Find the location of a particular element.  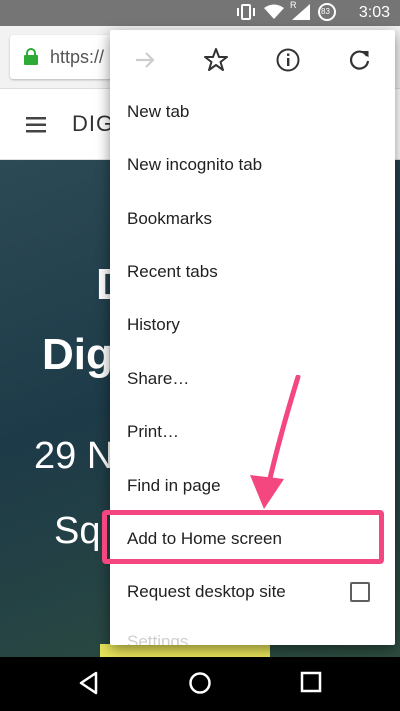

signal-icon: R is located at coordinates (300, 10).